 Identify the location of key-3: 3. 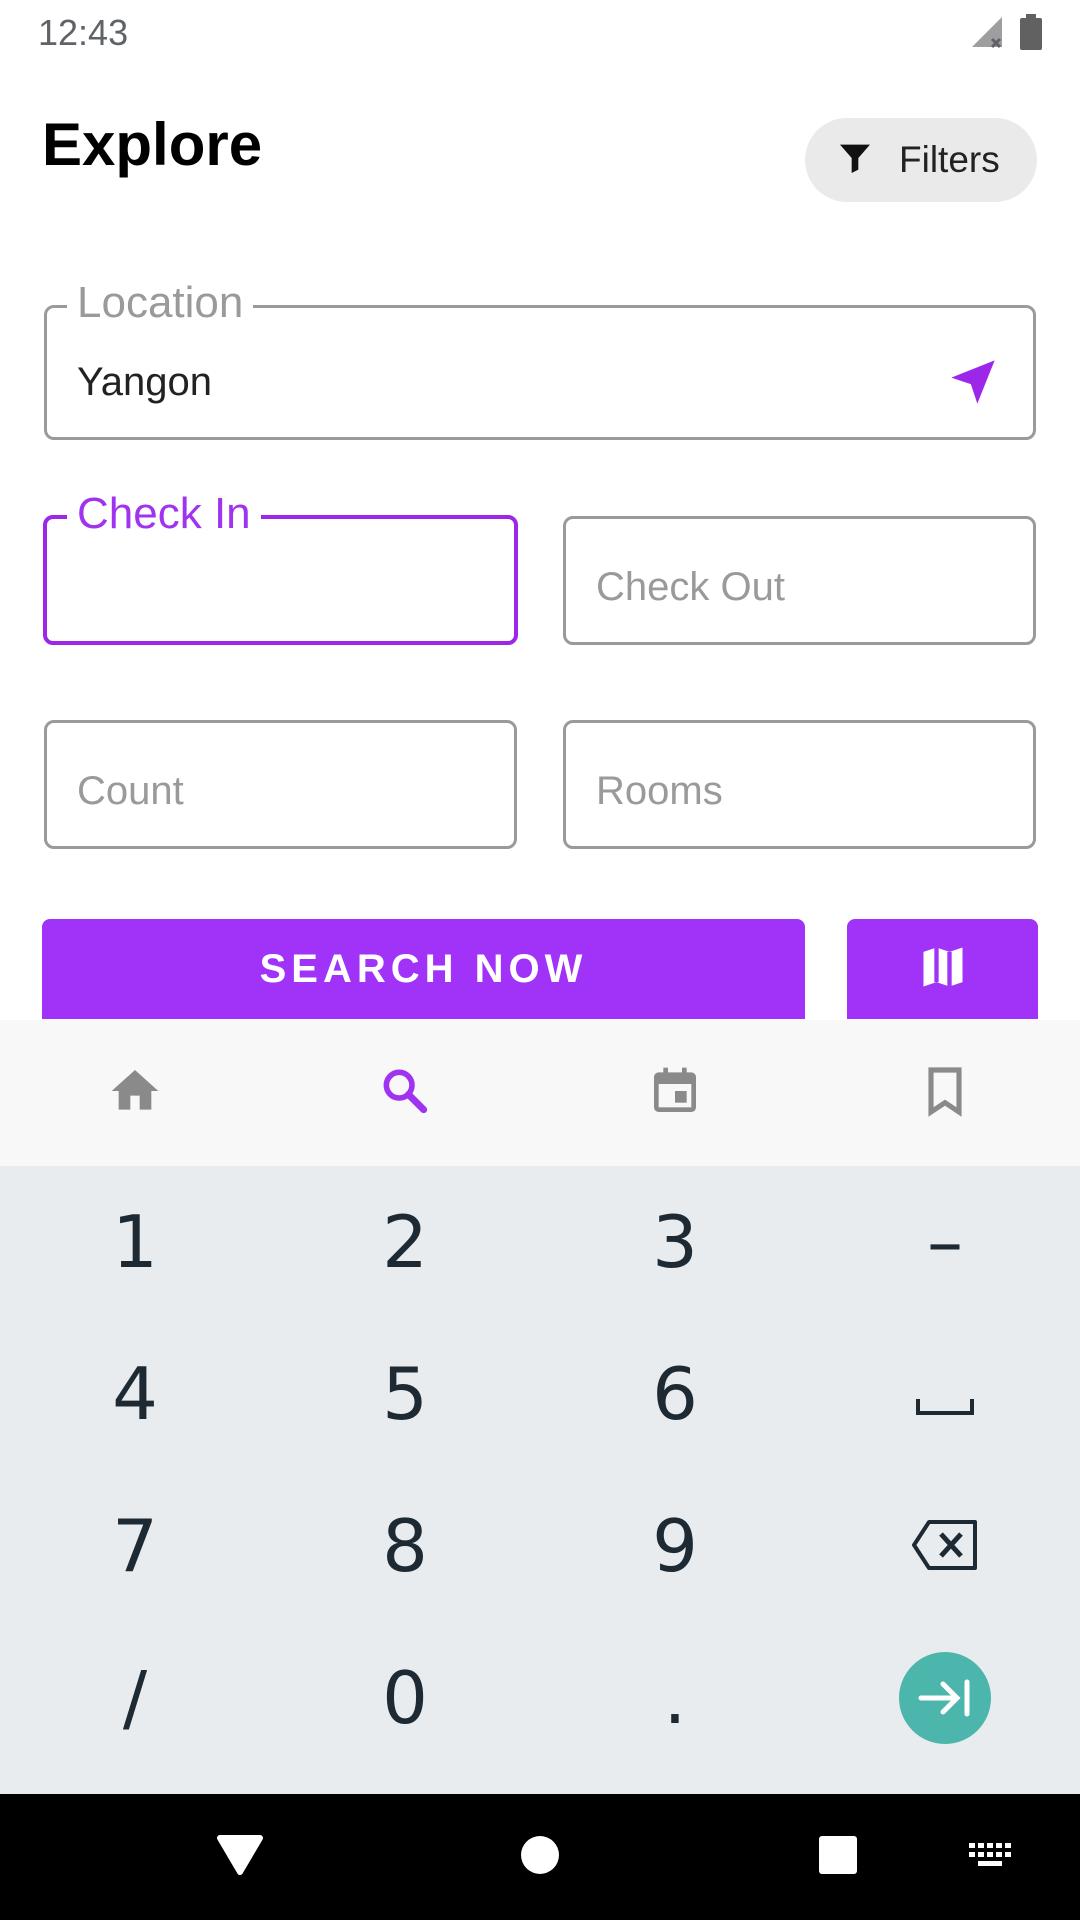
(675, 1242).